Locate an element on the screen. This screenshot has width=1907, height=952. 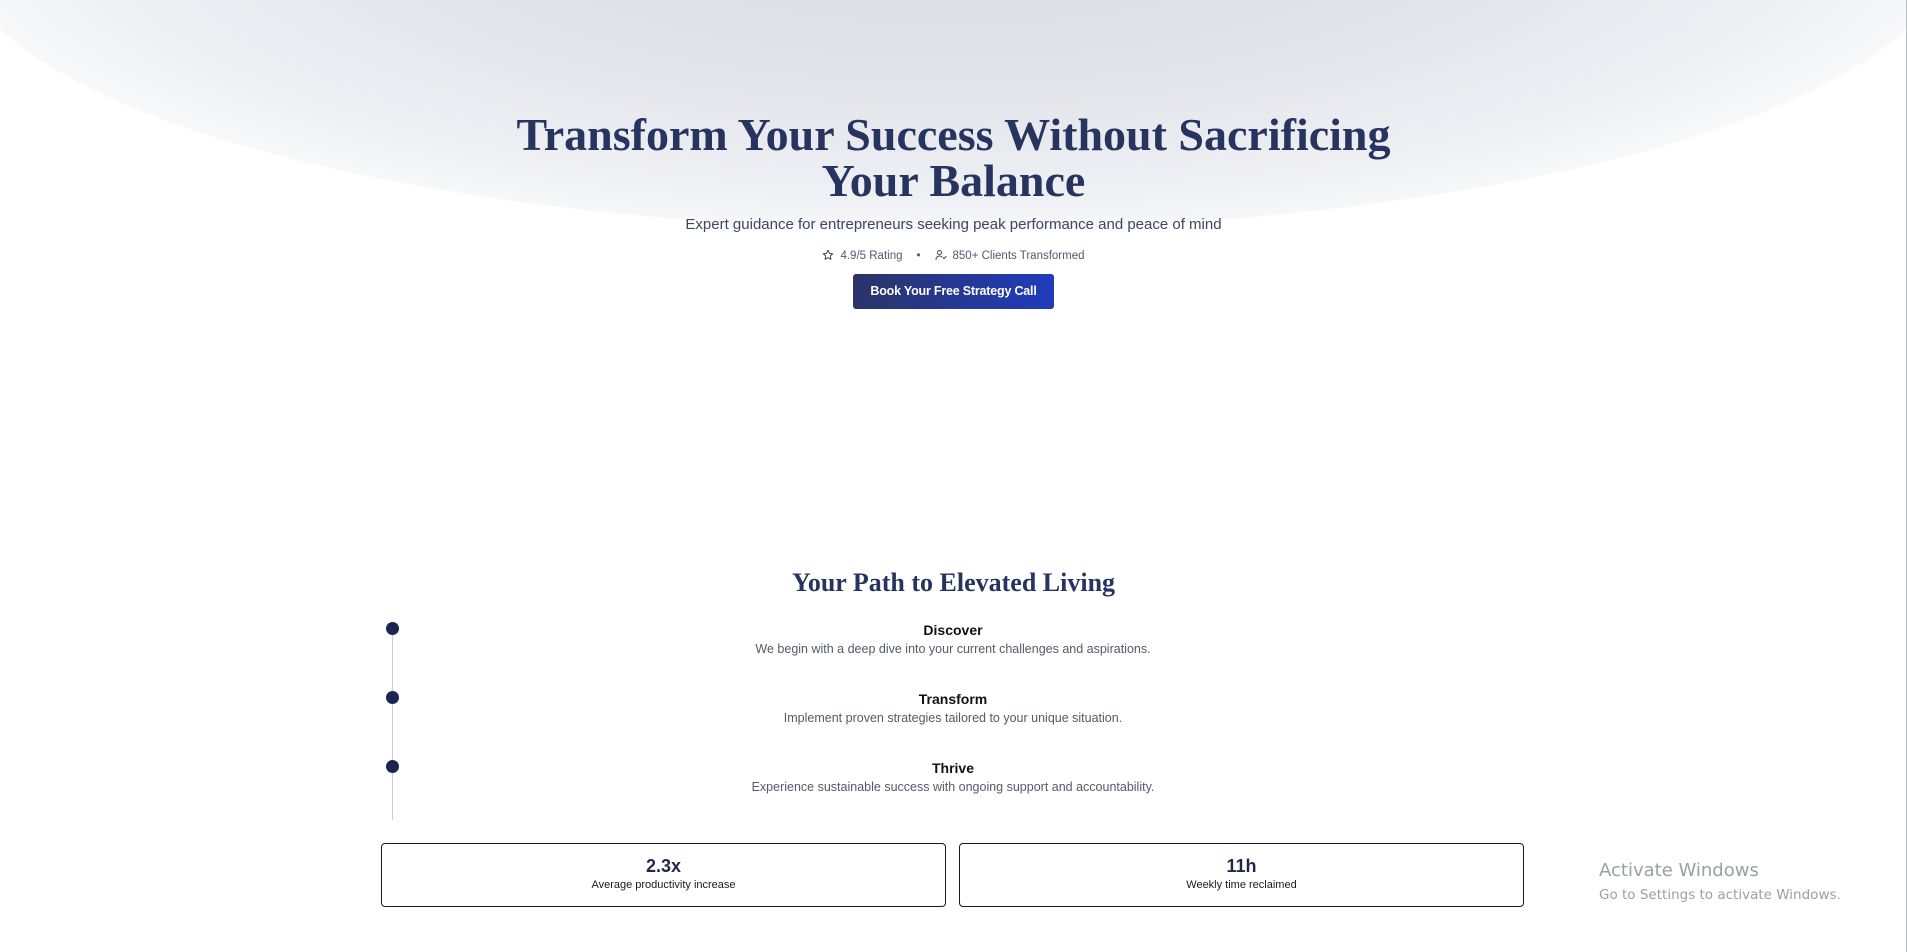
watermark-subtitle: Go to Settings to activate Windows. is located at coordinates (1720, 895).